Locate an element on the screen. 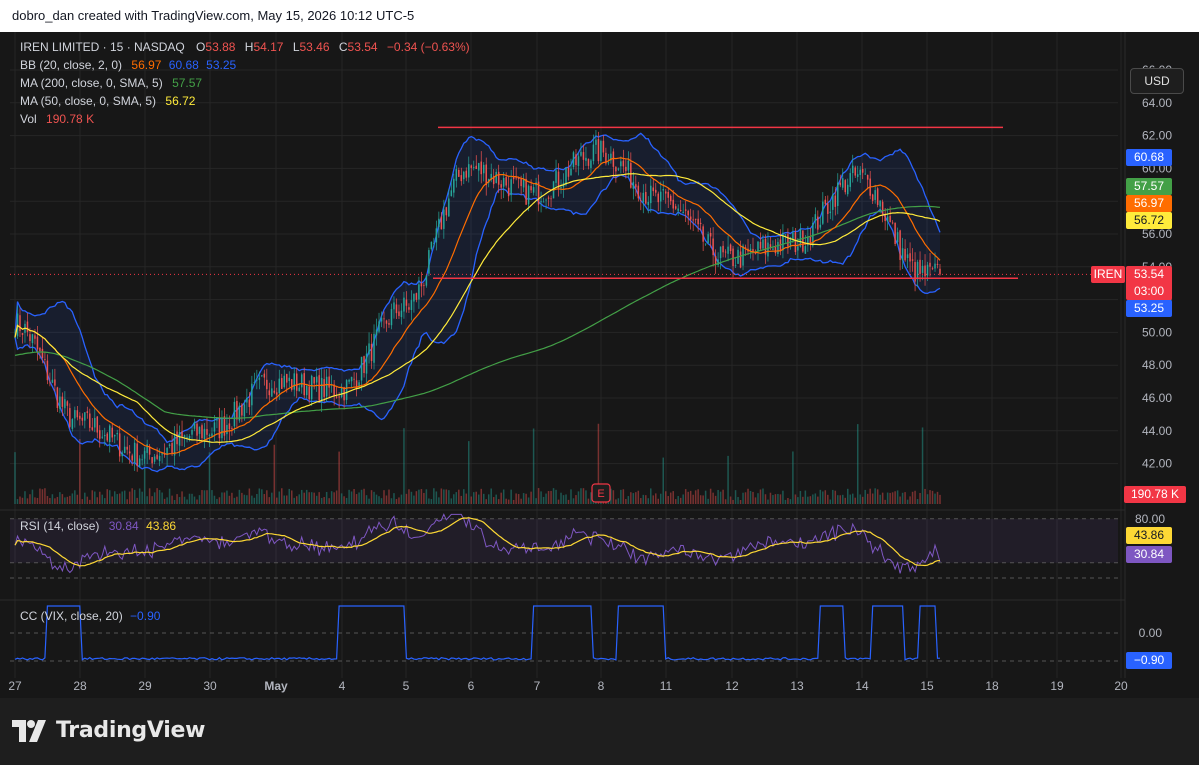 Image resolution: width=1199 pixels, height=765 pixels. ma50-legend: MA (50, close, 0, SMA, 5) 56.72 is located at coordinates (107, 101).